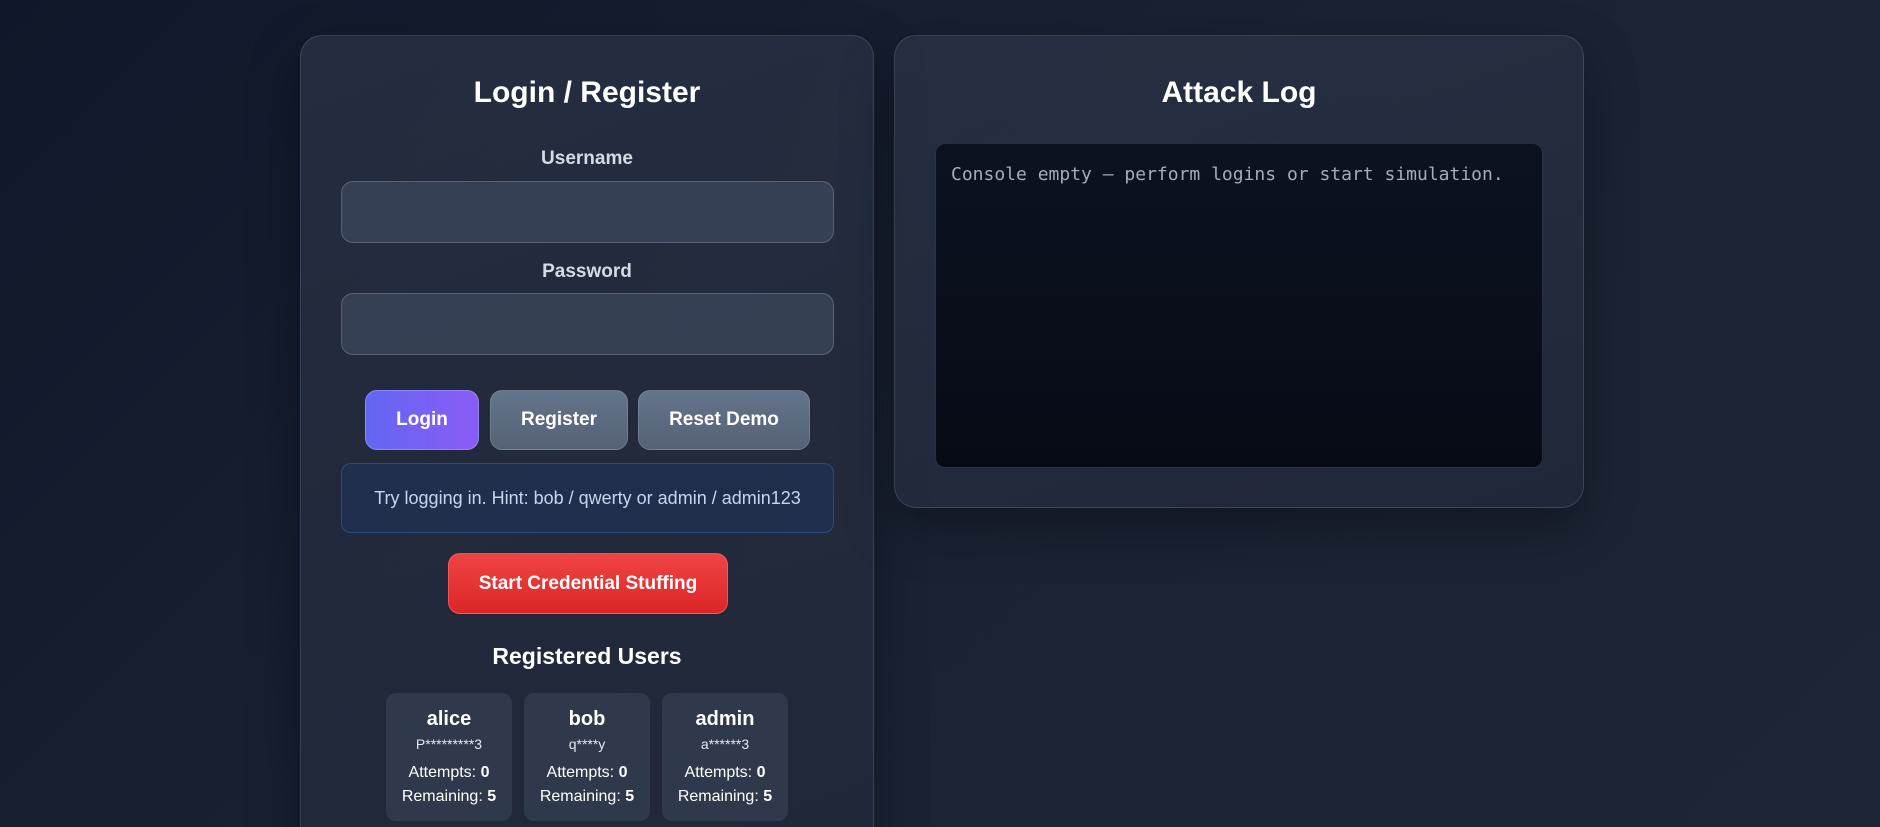  Describe the element at coordinates (587, 271) in the screenshot. I see `password-label: Password` at that location.